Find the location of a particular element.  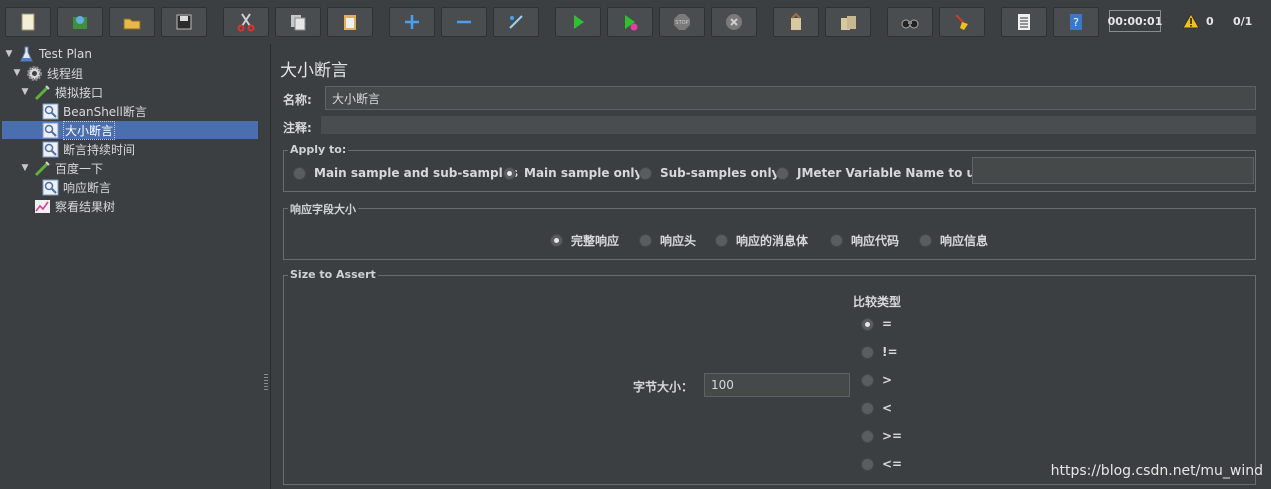

tree-node-sampler-baidu: ▼ 百度一下 is located at coordinates (61, 168).